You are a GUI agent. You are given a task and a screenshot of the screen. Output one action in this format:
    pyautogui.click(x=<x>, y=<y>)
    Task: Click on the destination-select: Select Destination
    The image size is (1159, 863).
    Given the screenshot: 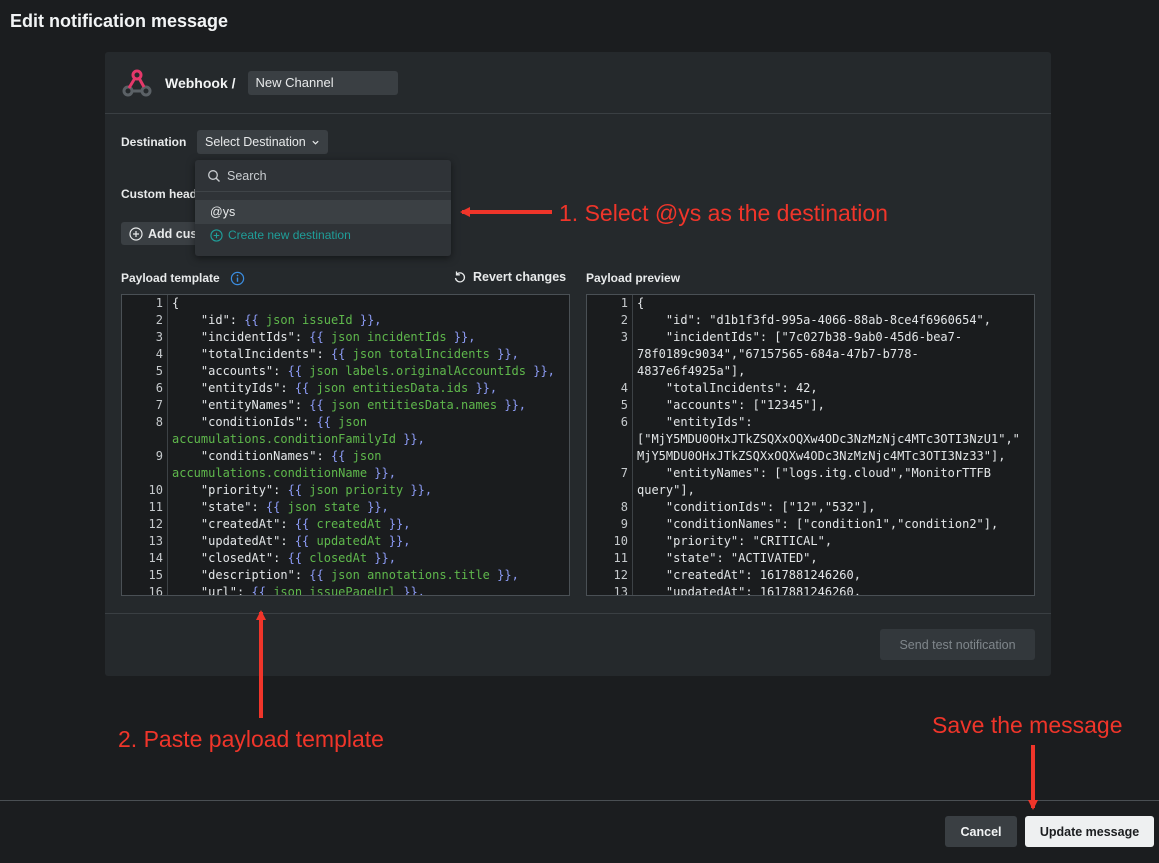 What is the action you would take?
    pyautogui.click(x=262, y=142)
    